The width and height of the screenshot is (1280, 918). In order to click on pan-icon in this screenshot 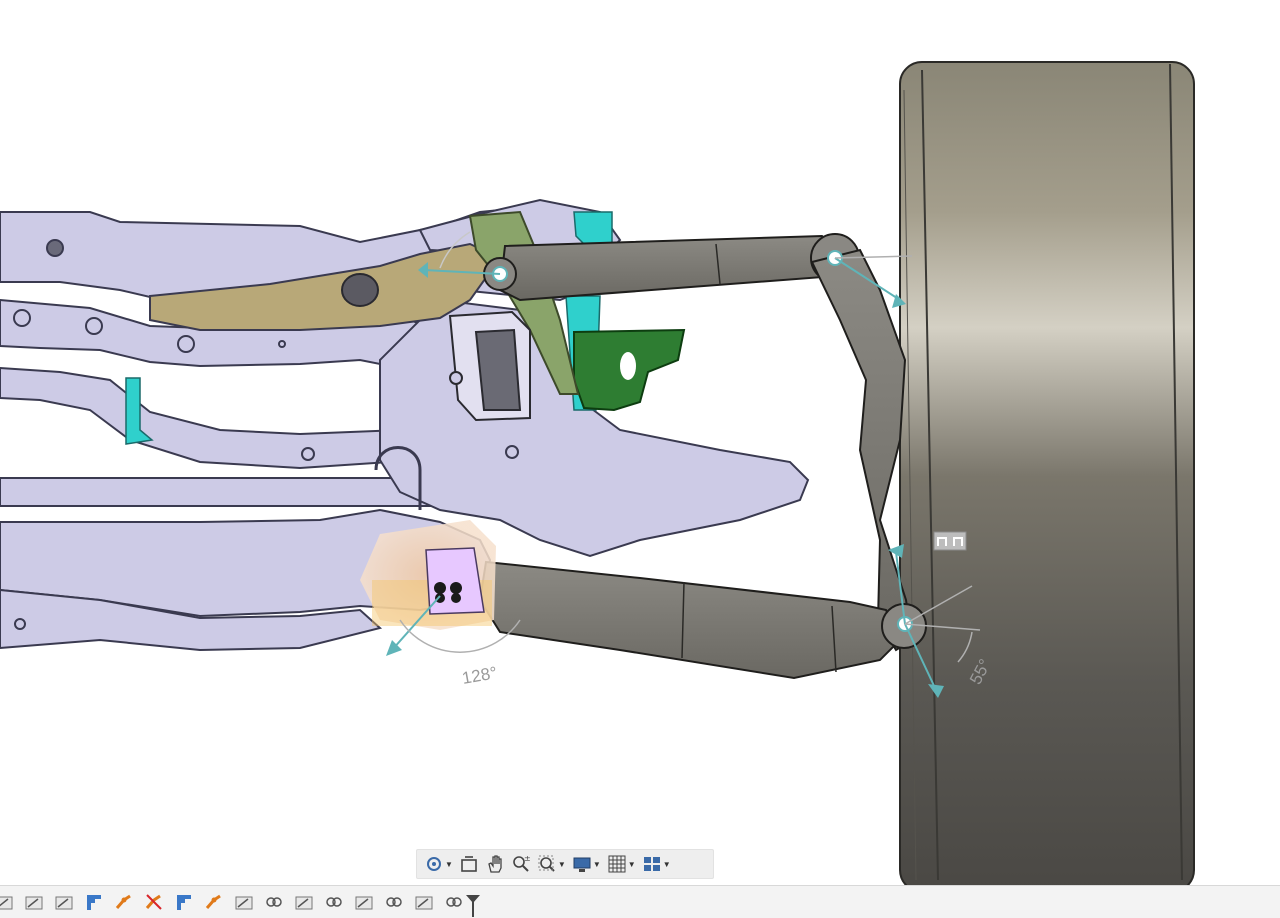, I will do `click(495, 864)`.